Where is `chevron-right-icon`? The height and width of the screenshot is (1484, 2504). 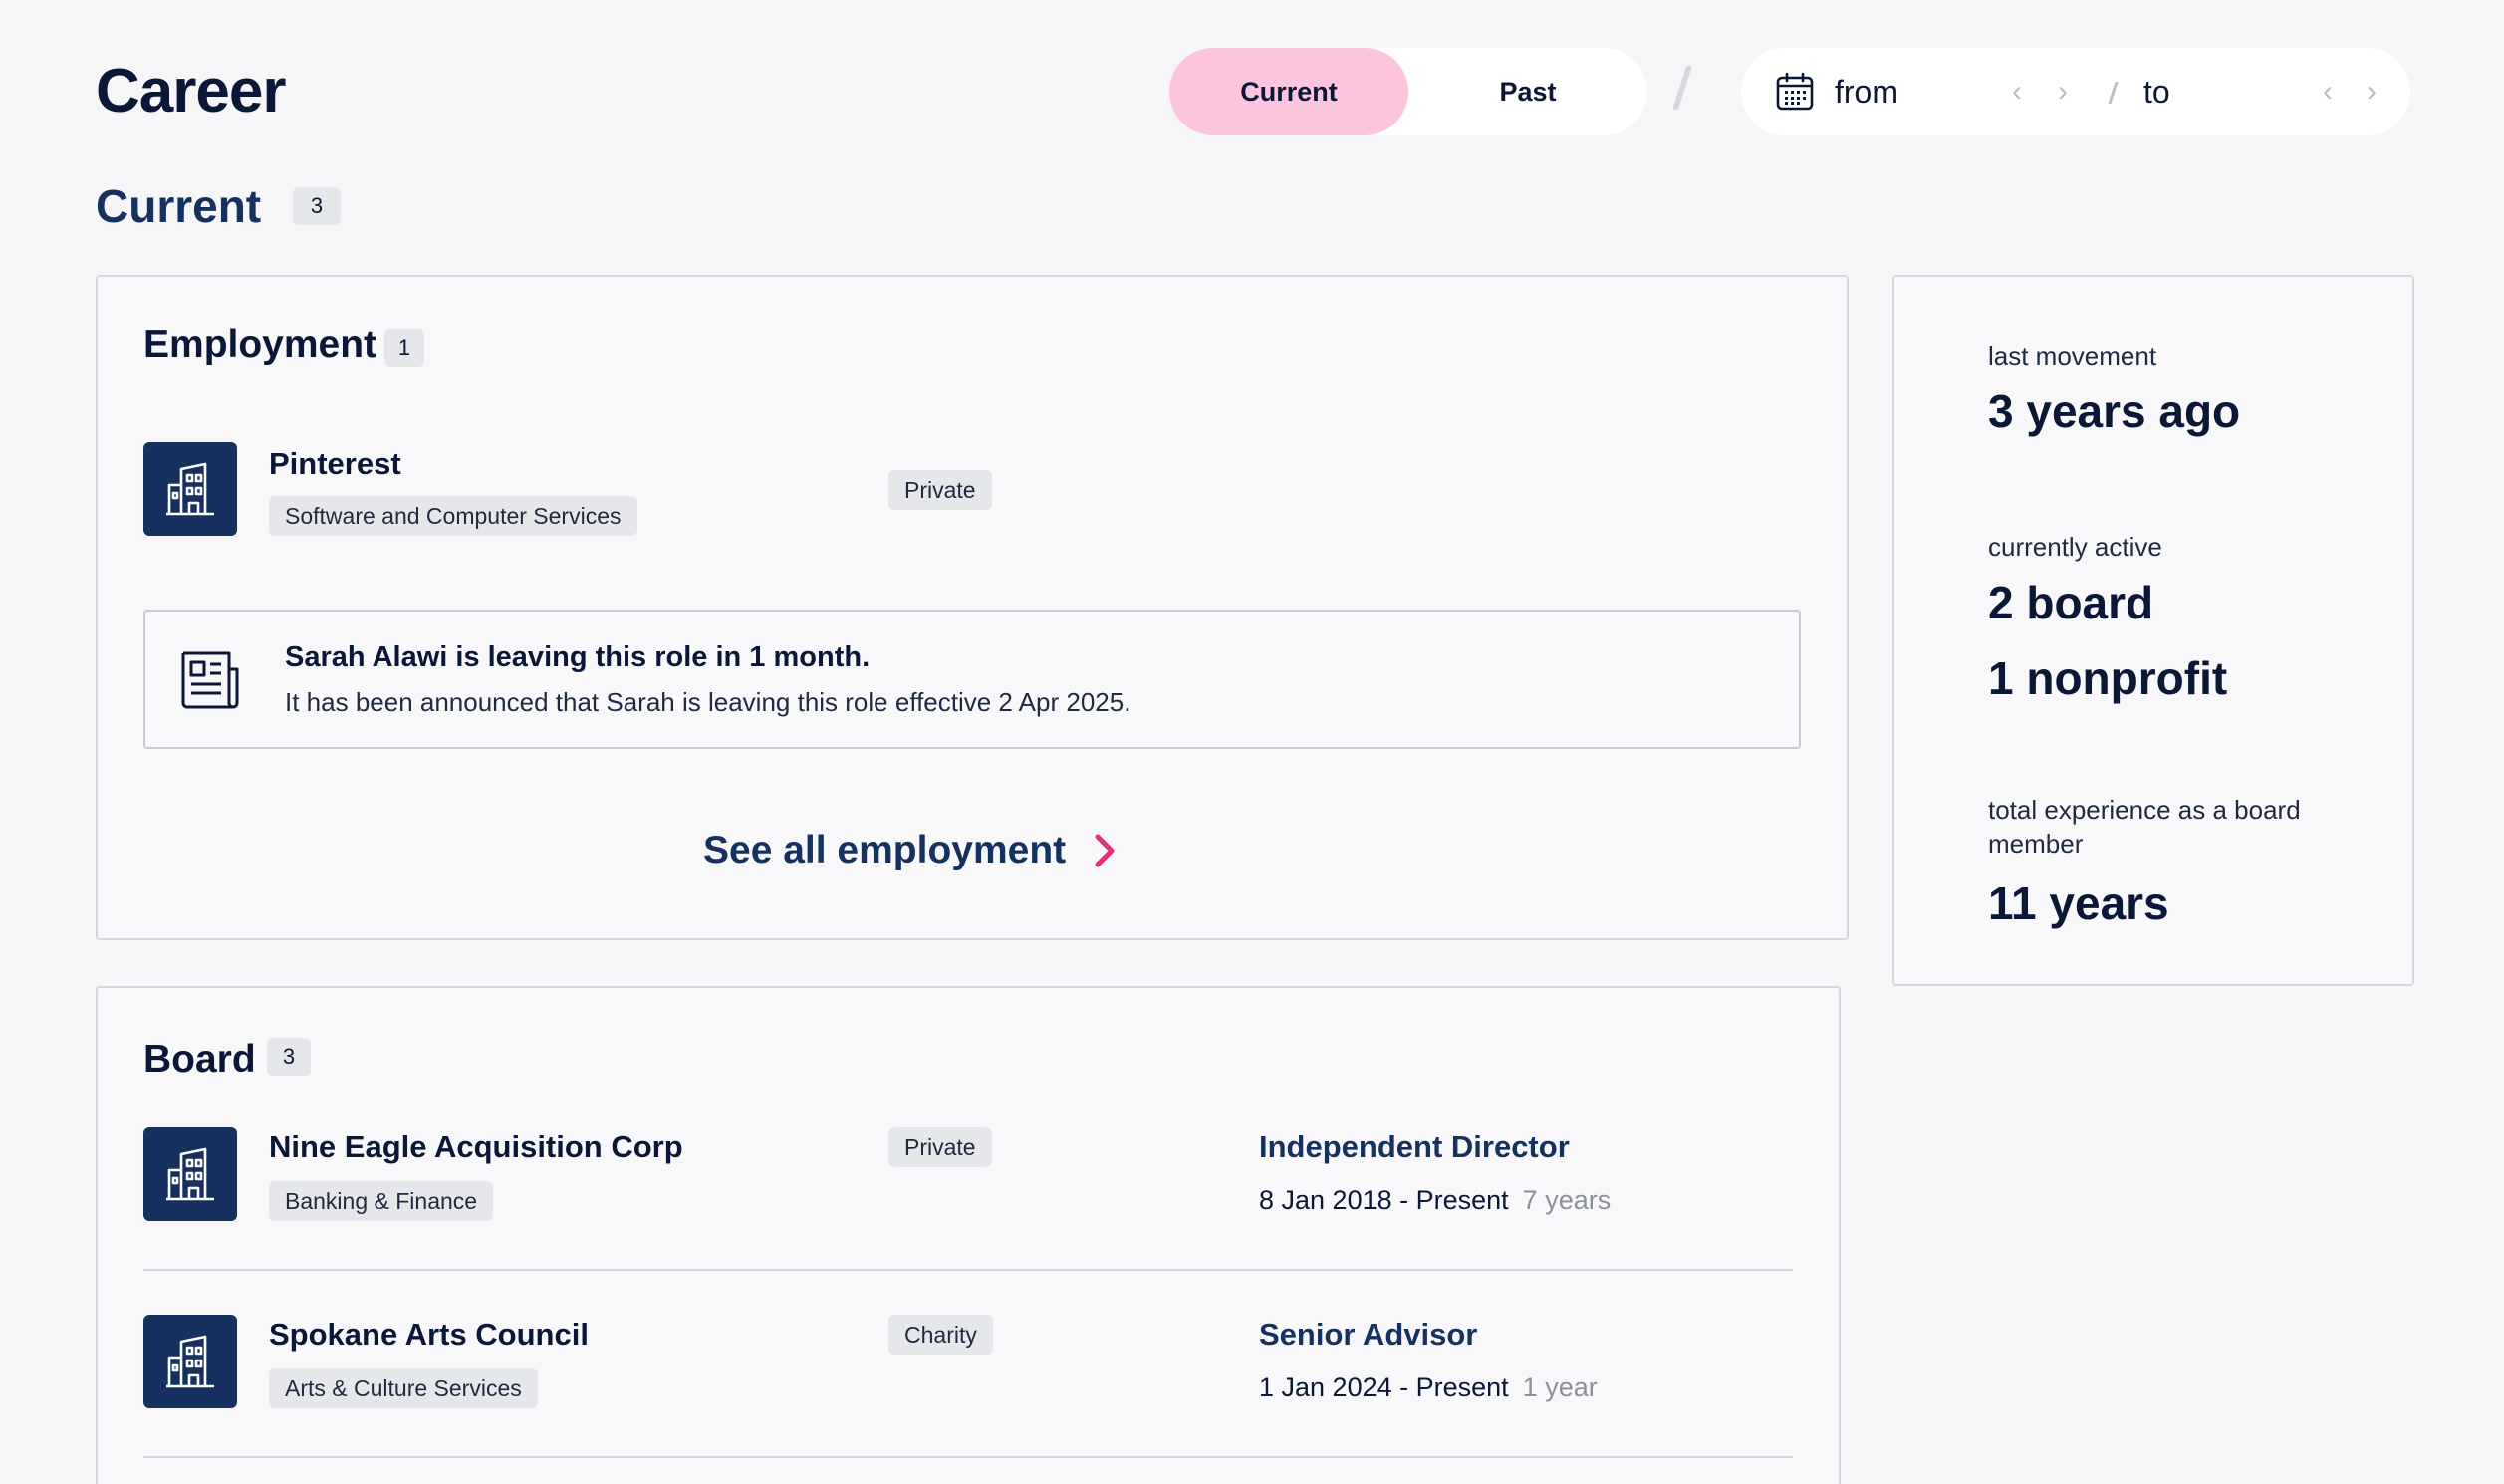 chevron-right-icon is located at coordinates (1105, 850).